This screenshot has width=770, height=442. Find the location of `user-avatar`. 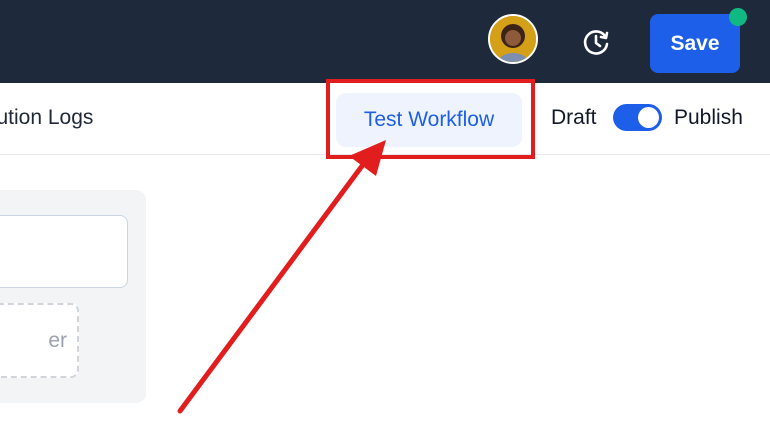

user-avatar is located at coordinates (513, 39).